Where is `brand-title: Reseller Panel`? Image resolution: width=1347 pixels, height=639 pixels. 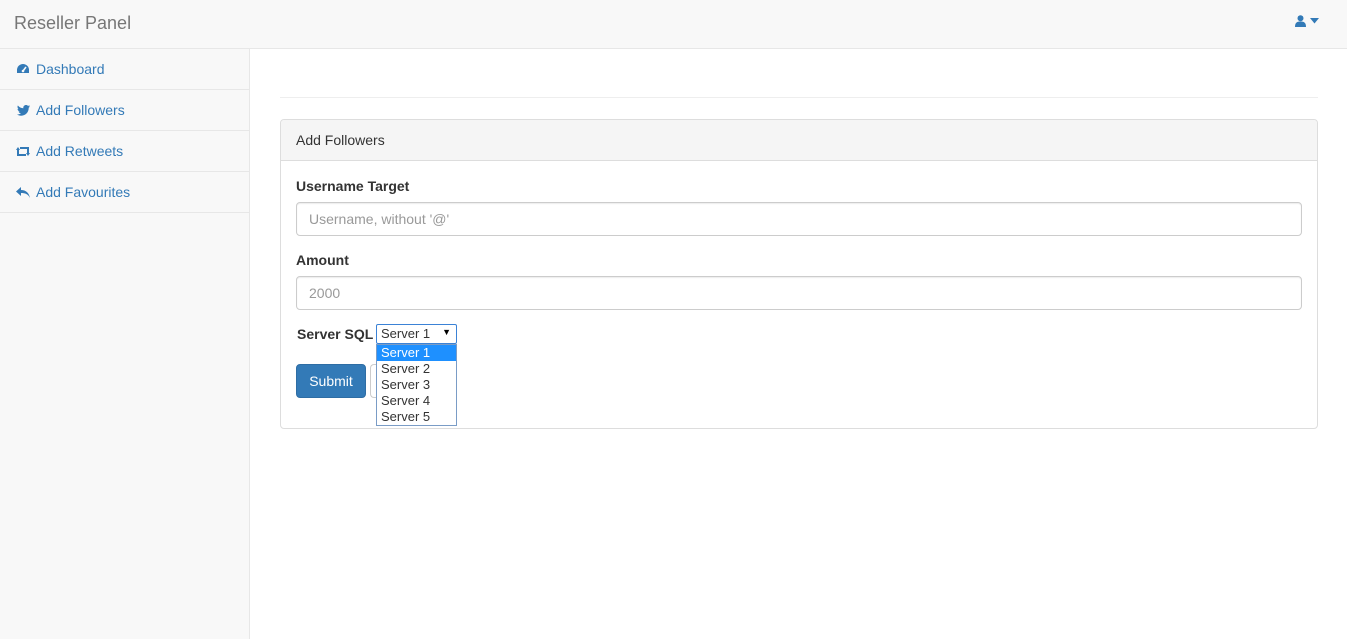
brand-title: Reseller Panel is located at coordinates (72, 23).